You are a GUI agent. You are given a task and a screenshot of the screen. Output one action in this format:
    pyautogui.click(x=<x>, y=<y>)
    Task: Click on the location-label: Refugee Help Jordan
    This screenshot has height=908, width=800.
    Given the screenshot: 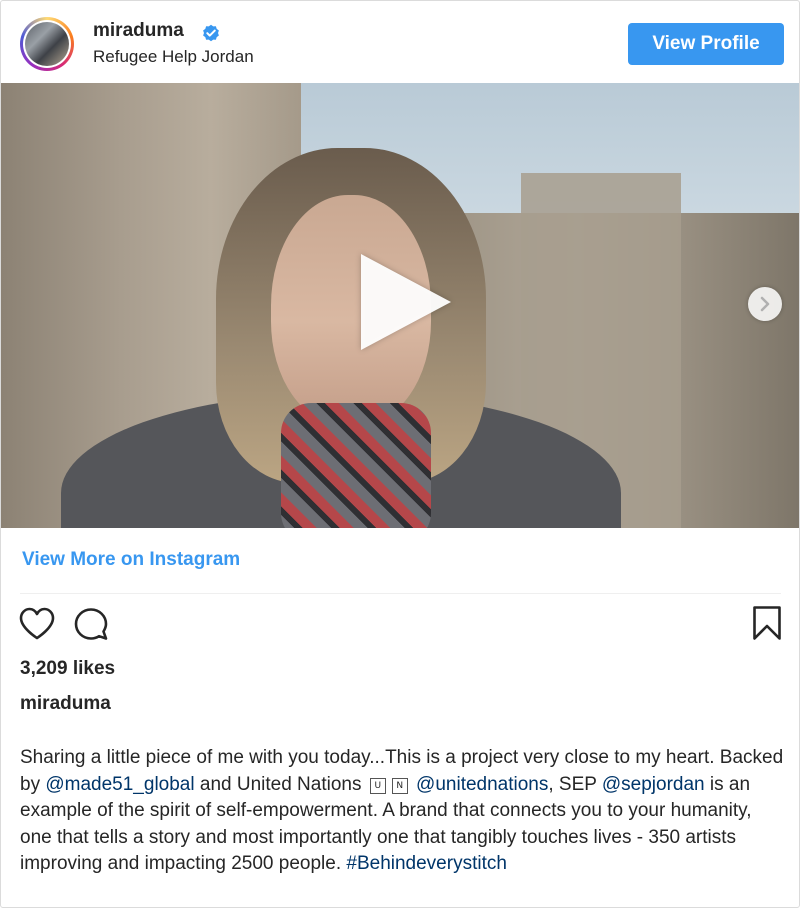 What is the action you would take?
    pyautogui.click(x=173, y=57)
    